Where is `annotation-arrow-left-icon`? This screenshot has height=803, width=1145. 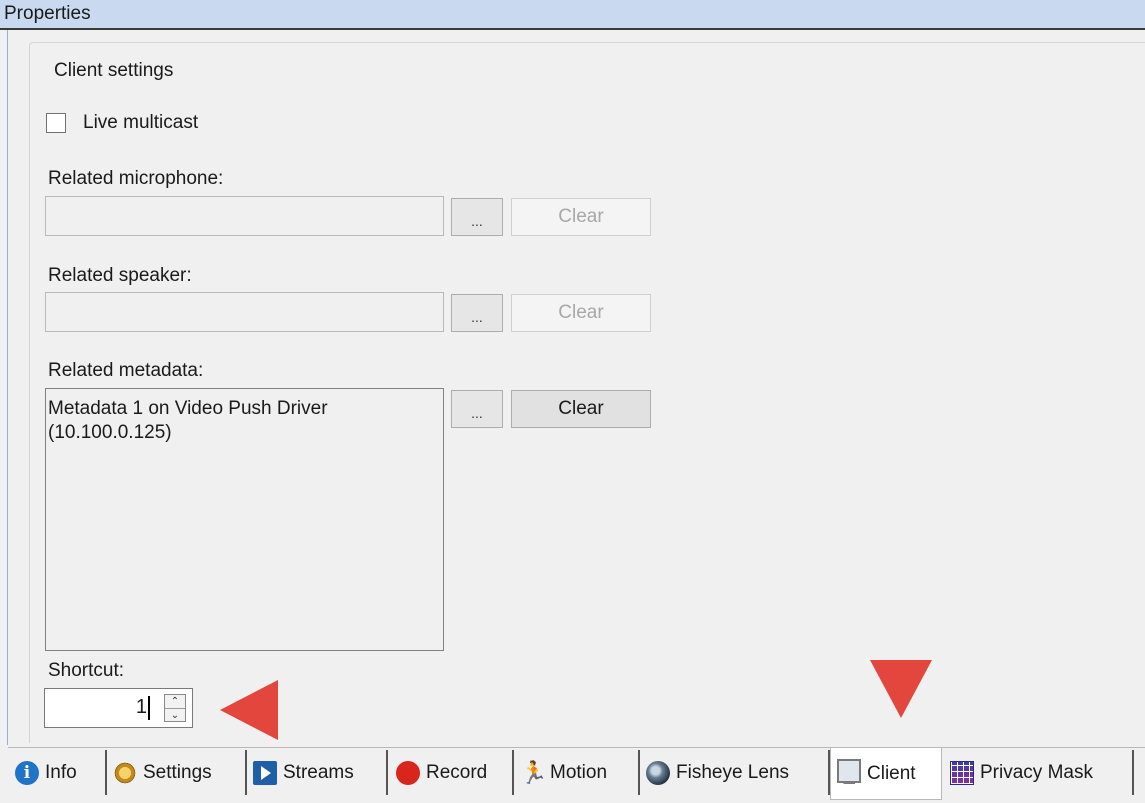 annotation-arrow-left-icon is located at coordinates (249, 710).